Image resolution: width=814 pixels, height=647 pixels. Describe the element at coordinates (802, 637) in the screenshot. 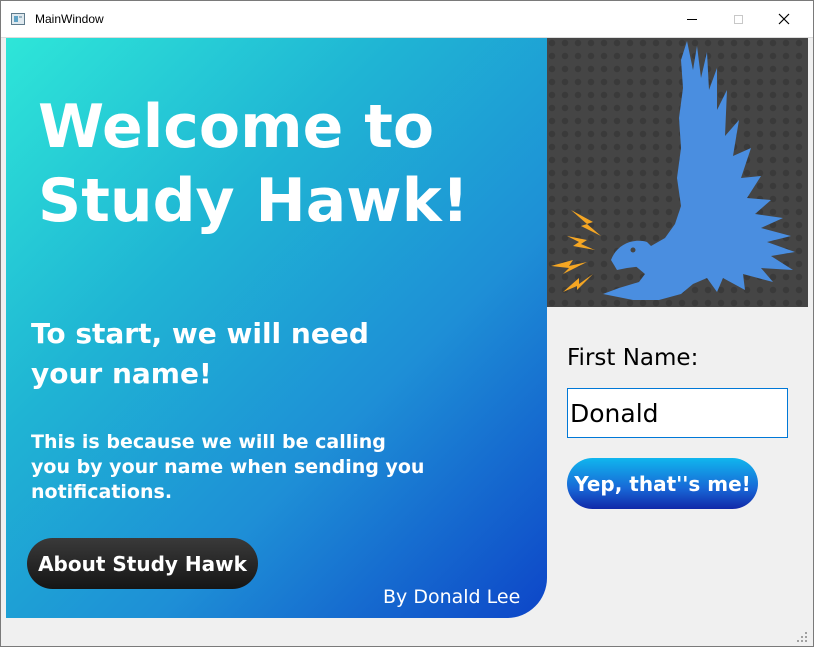

I see `resize-grip` at that location.